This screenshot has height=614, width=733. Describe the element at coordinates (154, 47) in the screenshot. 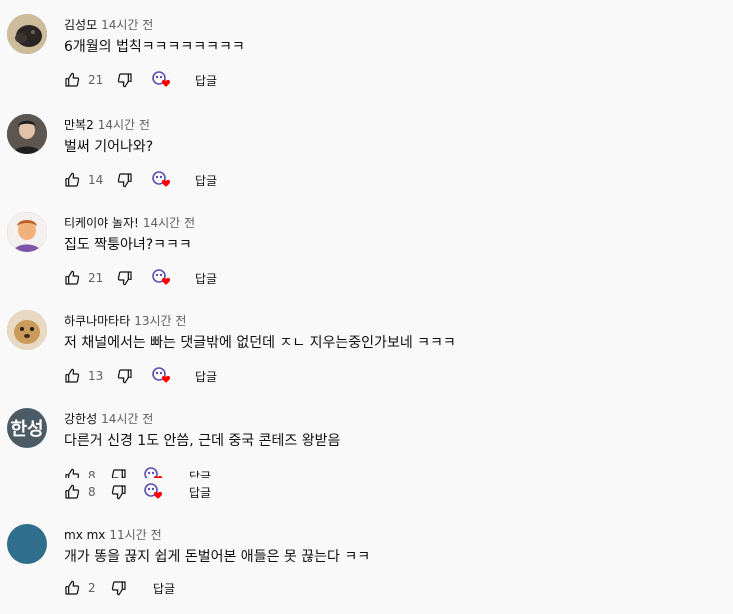

I see `comment-text: 6개월의 법칙ㅋㅋㅋㅋㅋㅋㅋㅋ` at that location.